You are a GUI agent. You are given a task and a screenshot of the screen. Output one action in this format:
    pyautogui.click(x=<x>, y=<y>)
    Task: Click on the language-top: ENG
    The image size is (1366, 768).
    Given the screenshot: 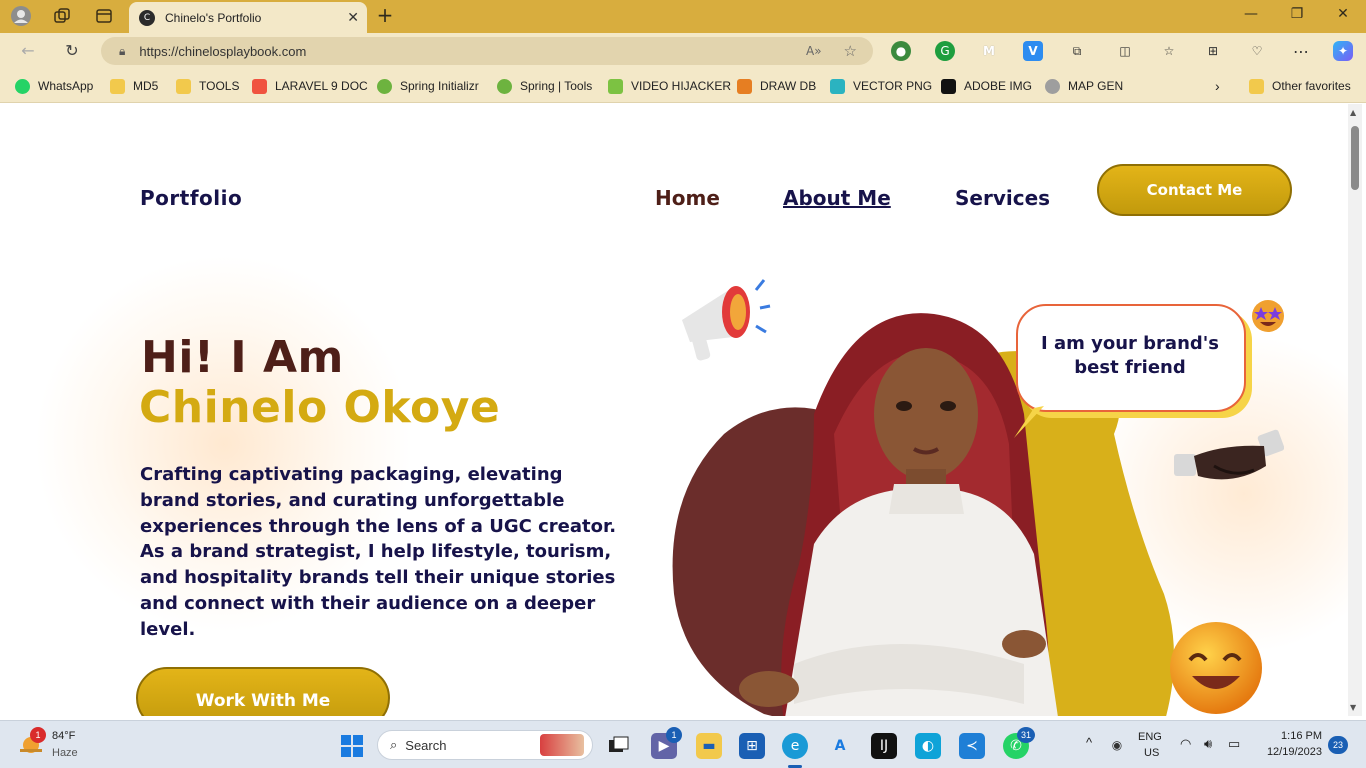 What is the action you would take?
    pyautogui.click(x=1150, y=737)
    